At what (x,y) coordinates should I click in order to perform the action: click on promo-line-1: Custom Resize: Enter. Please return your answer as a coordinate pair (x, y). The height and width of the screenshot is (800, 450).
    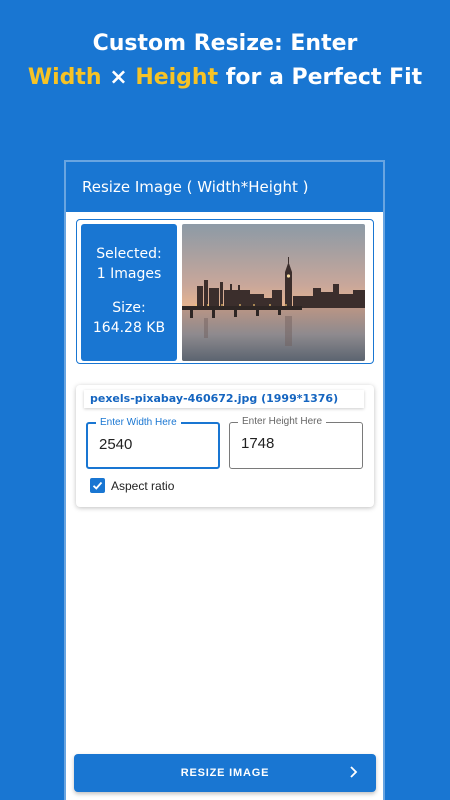
    Looking at the image, I should click on (225, 43).